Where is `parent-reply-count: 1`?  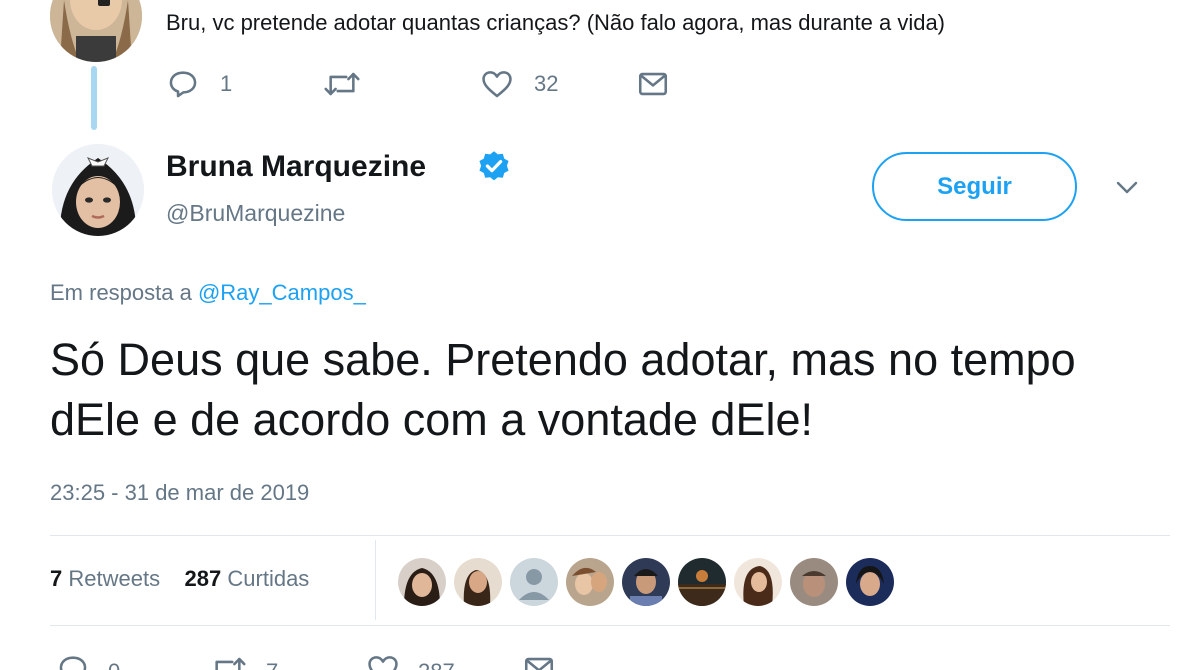 parent-reply-count: 1 is located at coordinates (226, 83).